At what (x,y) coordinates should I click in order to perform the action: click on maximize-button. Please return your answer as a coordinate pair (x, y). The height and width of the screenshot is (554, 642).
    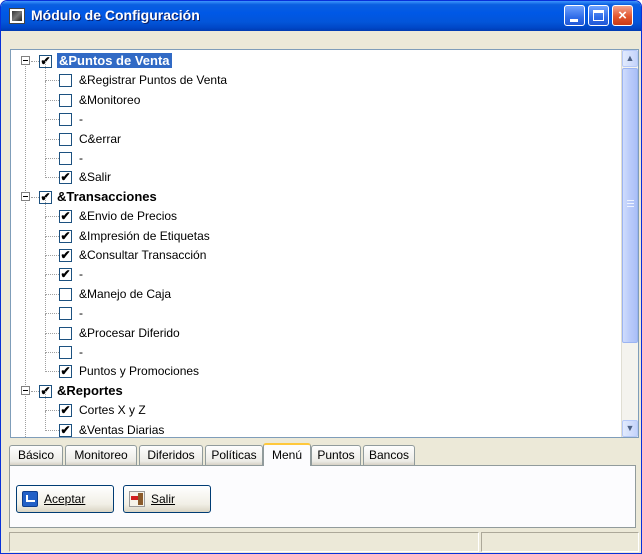
    Looking at the image, I should click on (598, 15).